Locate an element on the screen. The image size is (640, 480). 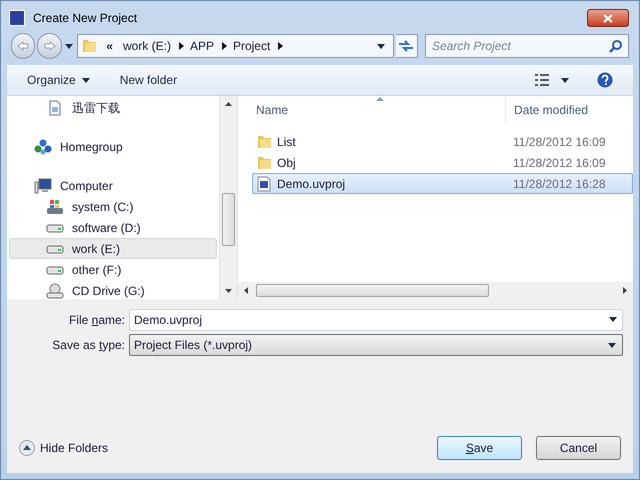
scroll-up-icon is located at coordinates (228, 104).